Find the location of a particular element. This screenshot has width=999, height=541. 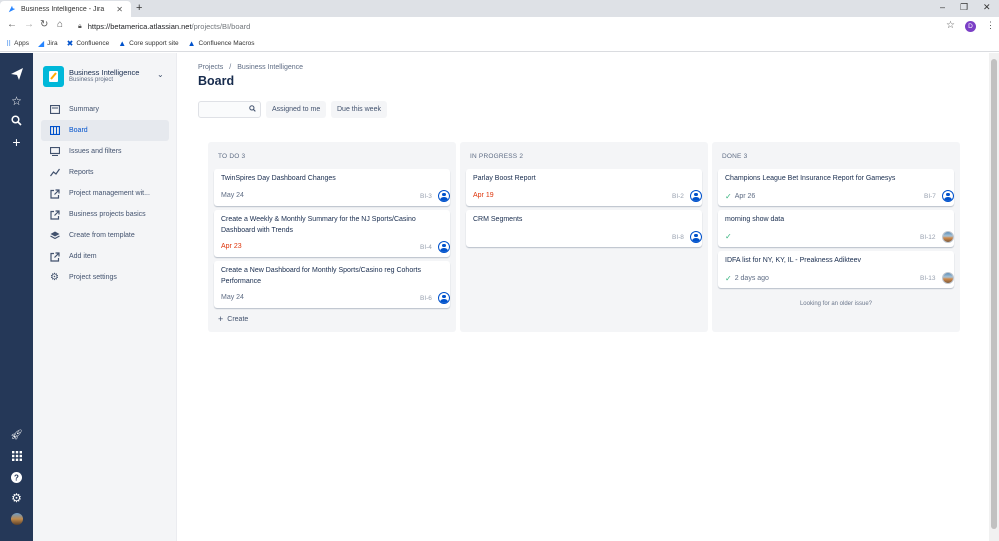

browser-tab: Business Intelligence - Jira ✕ is located at coordinates (65, 9).